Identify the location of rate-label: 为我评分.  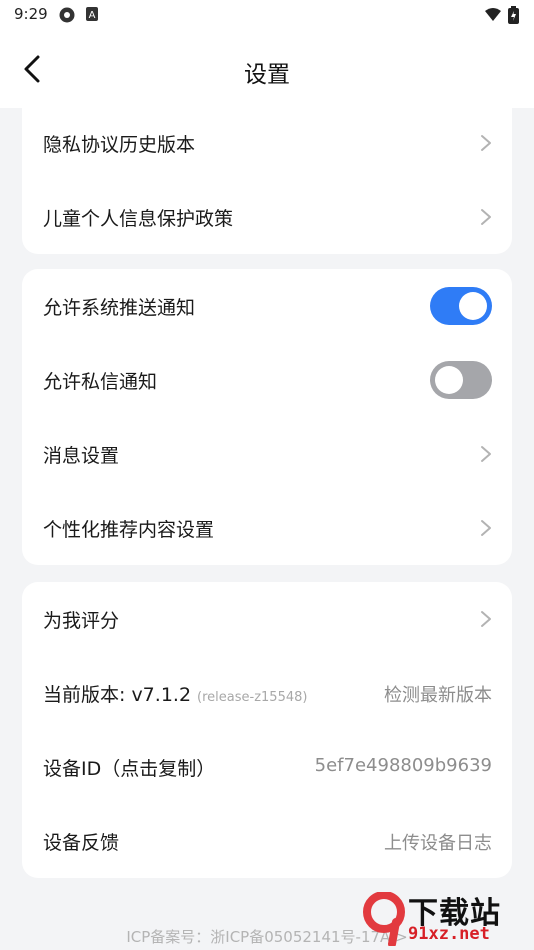
(81, 621).